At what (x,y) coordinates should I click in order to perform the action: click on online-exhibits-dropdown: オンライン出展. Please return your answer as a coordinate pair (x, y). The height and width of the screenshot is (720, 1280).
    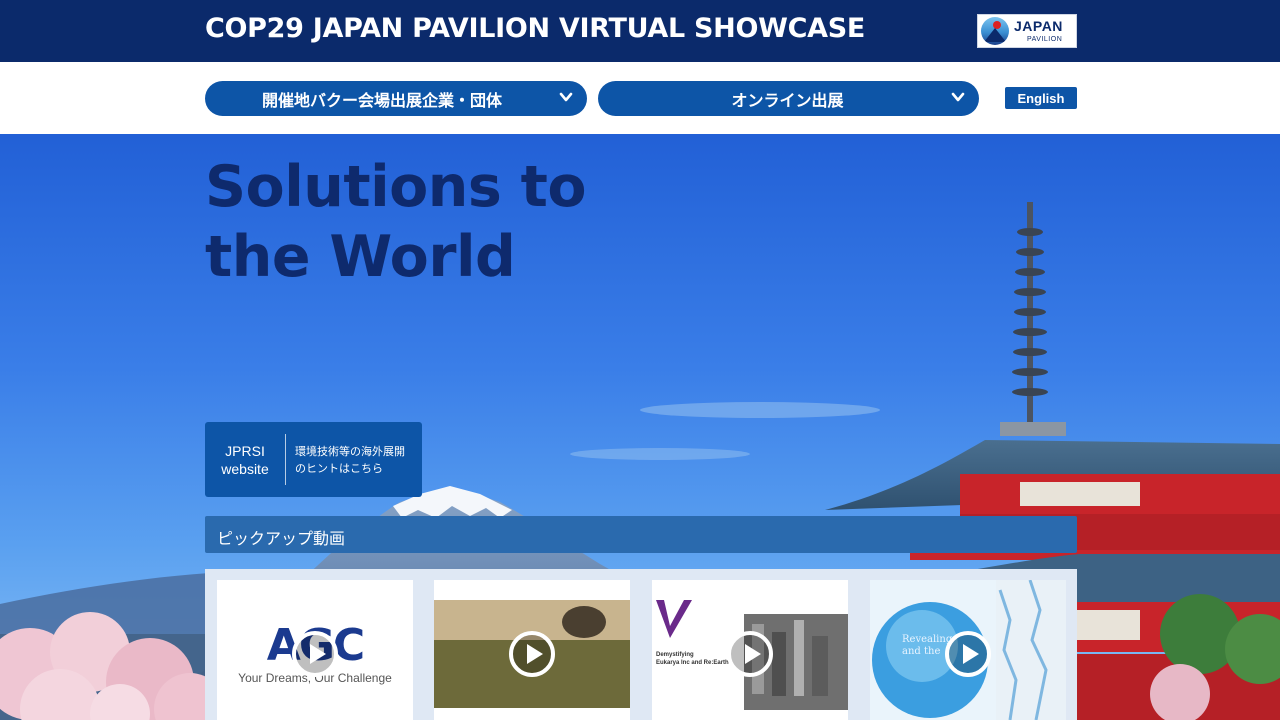
    Looking at the image, I should click on (788, 98).